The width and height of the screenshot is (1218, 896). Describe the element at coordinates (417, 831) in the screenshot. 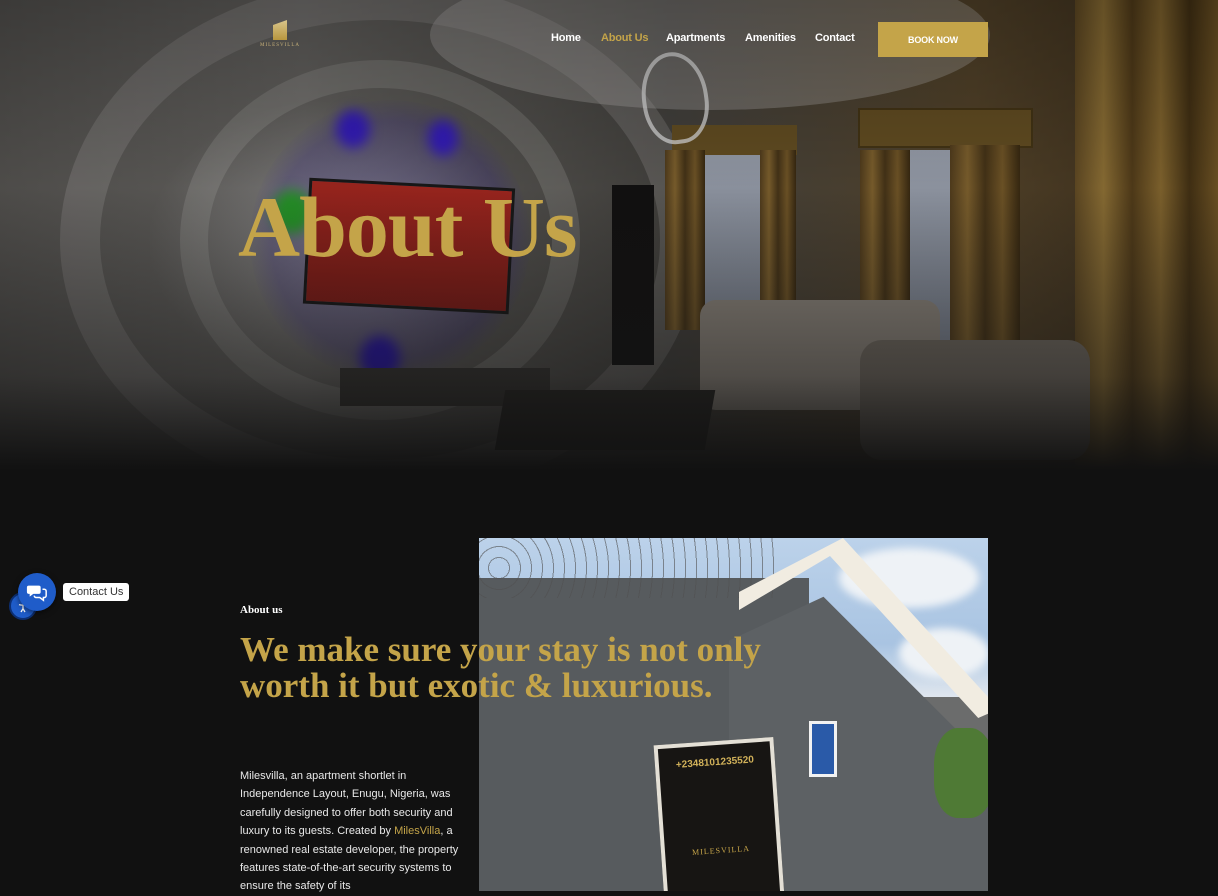

I see `milesvilla-link: MilesVilla` at that location.